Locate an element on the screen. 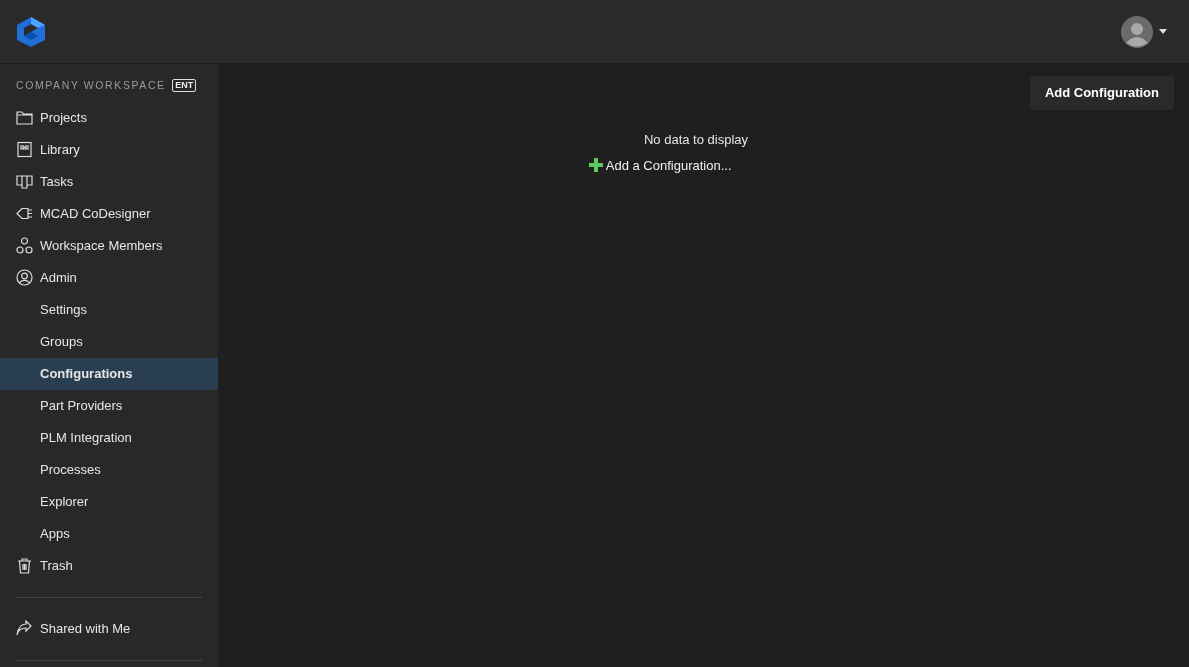 The image size is (1189, 667). nav-item: MCAD CoDesigner is located at coordinates (109, 213).